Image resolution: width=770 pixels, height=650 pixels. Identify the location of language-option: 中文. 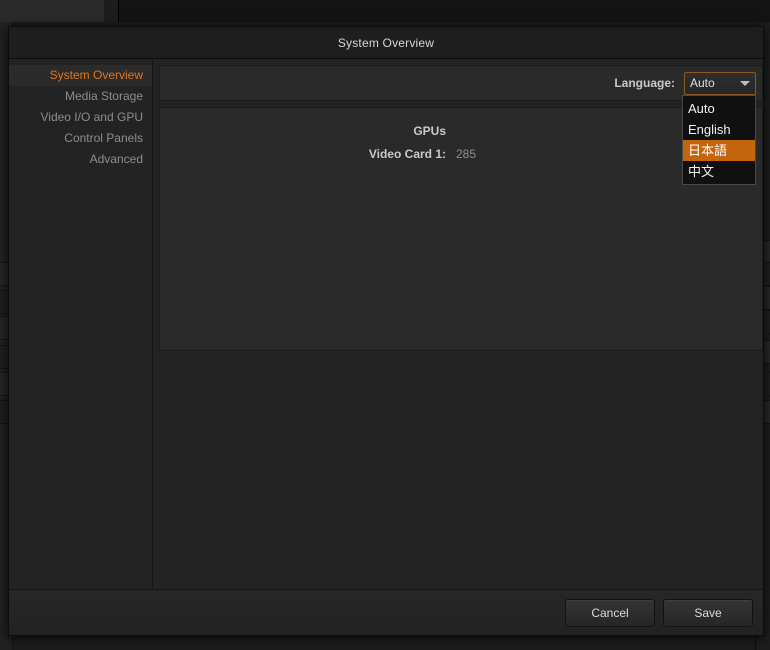
(719, 171).